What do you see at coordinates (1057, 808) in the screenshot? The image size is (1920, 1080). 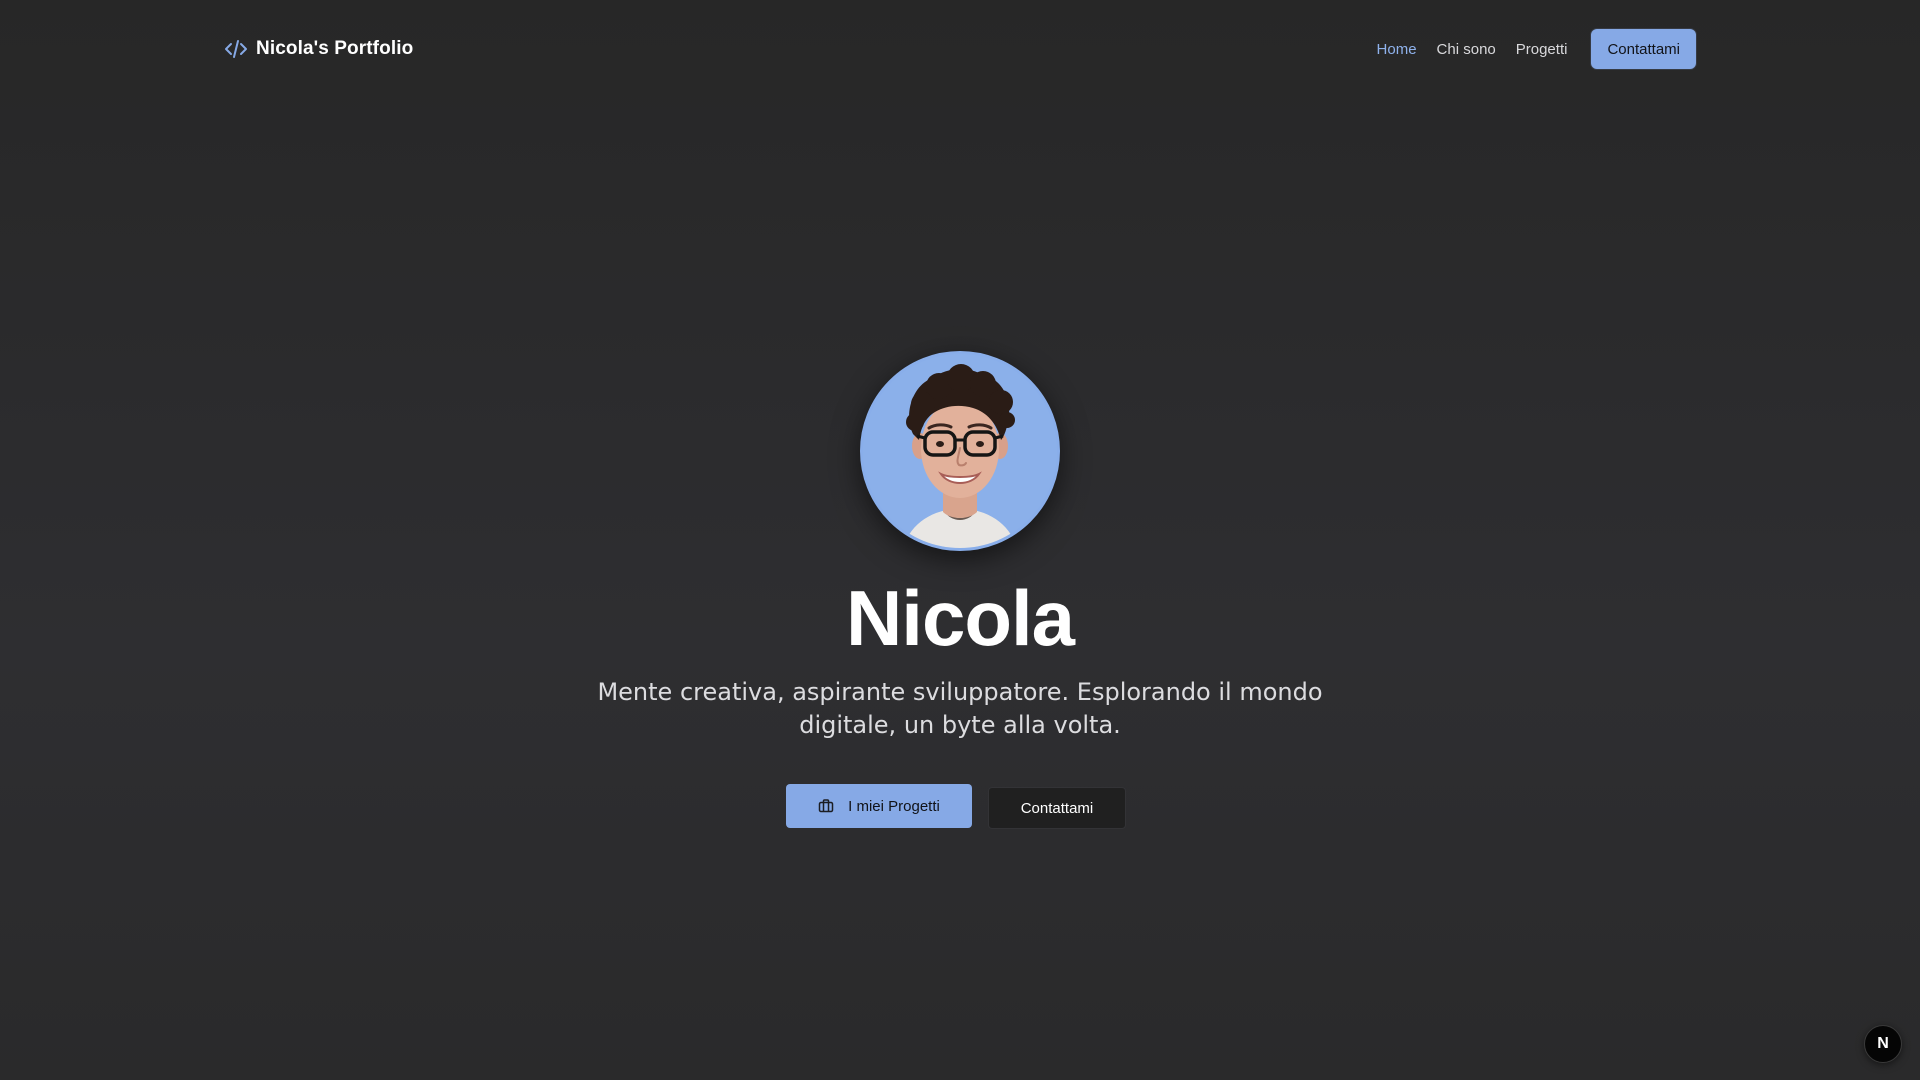 I see `contact-button: Contattami` at bounding box center [1057, 808].